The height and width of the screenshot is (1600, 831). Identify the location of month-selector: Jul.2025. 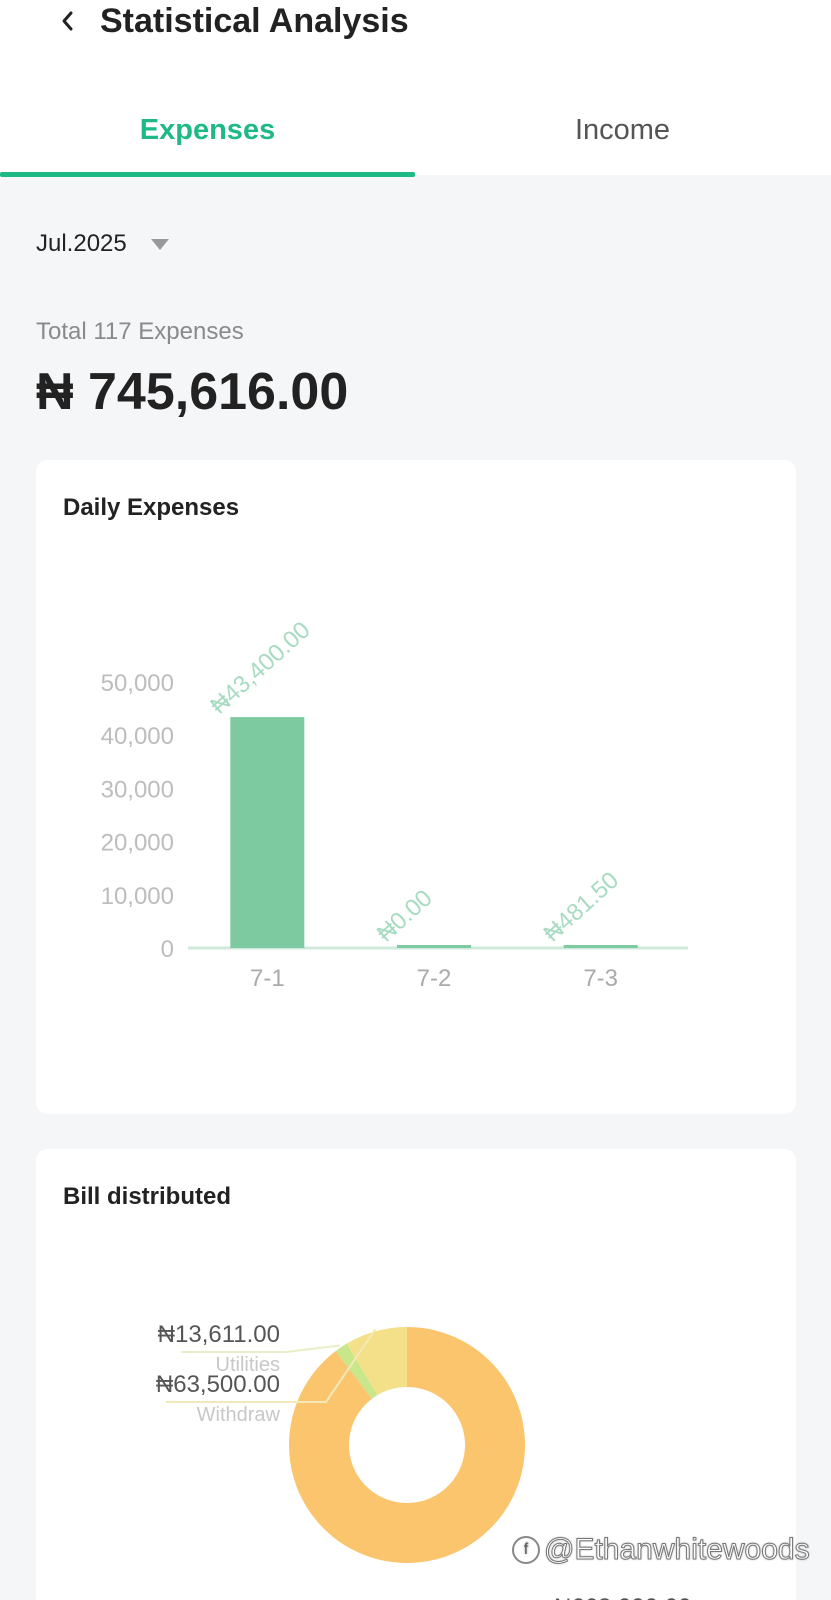
(102, 244).